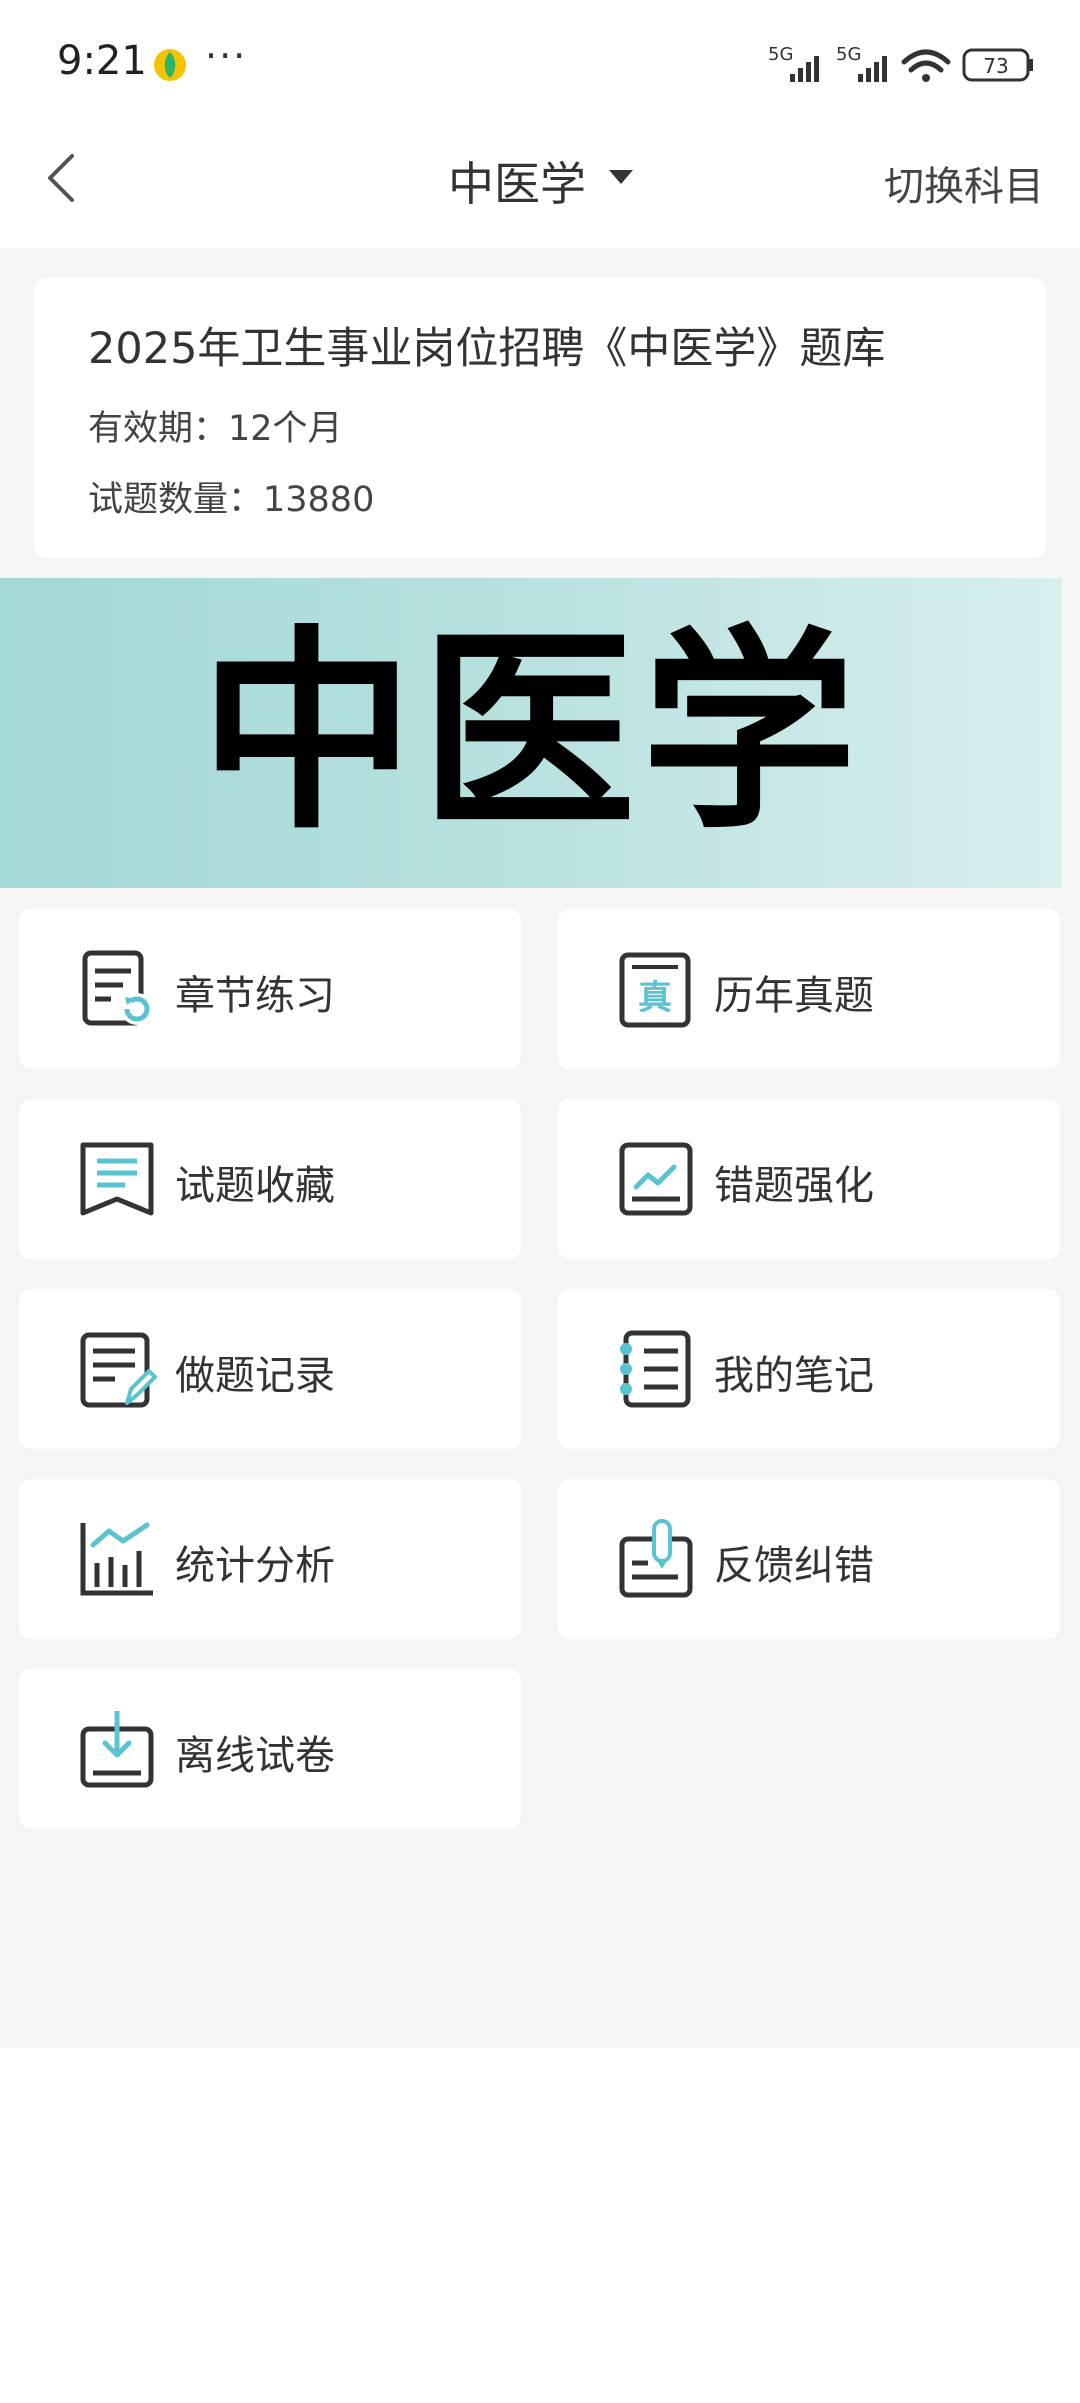  What do you see at coordinates (117, 1749) in the screenshot?
I see `offline-download-icon` at bounding box center [117, 1749].